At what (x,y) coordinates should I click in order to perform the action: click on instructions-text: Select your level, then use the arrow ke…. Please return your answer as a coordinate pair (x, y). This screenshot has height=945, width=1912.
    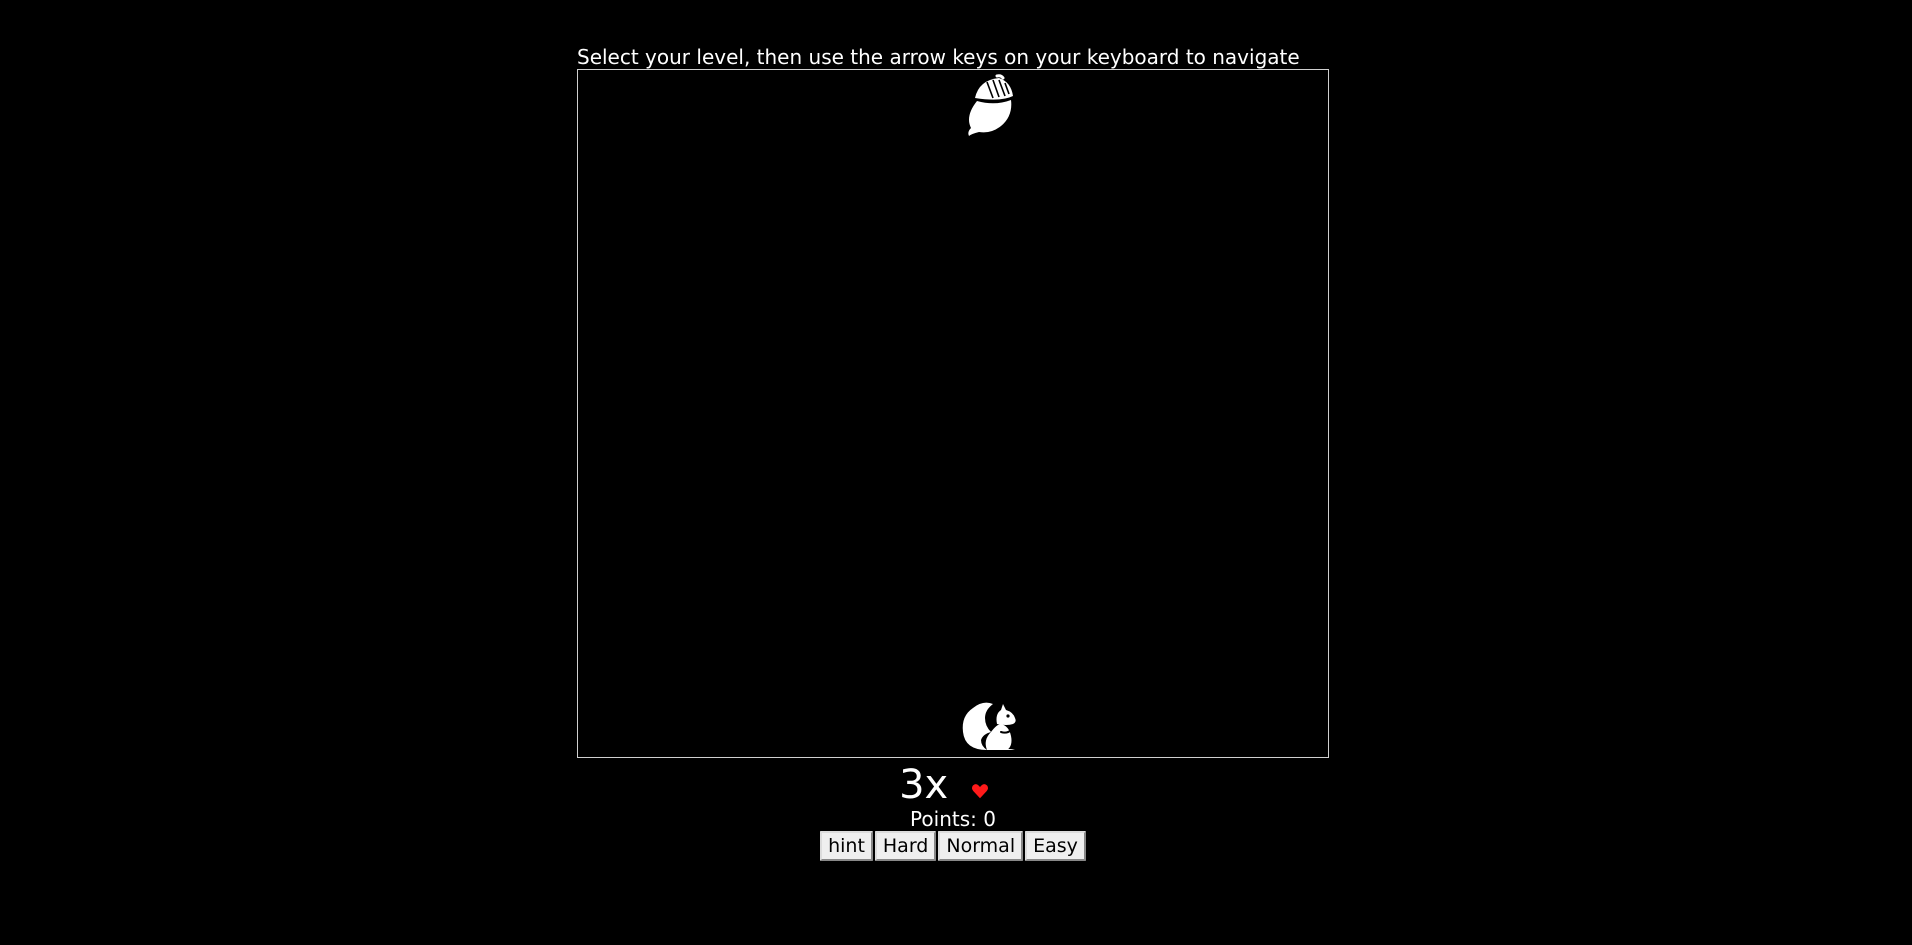
    Looking at the image, I should click on (938, 57).